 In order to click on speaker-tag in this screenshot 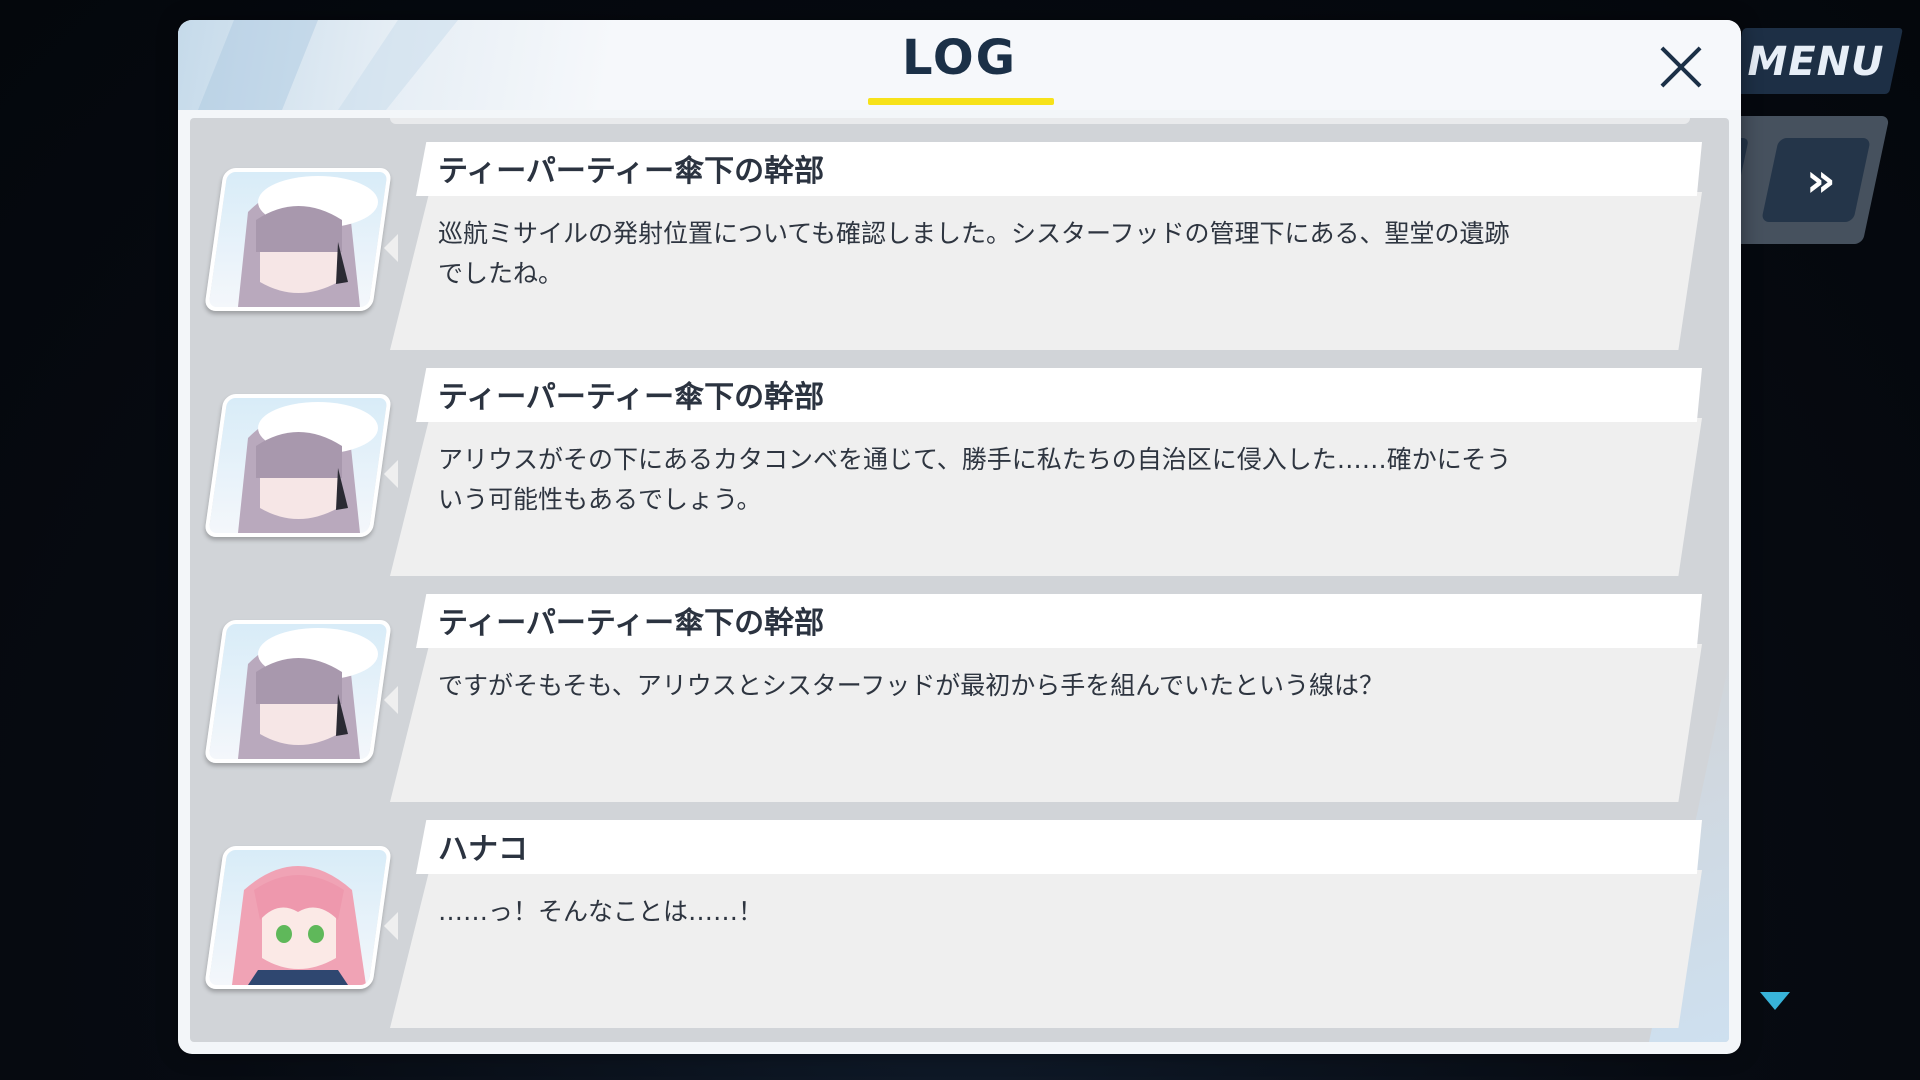, I will do `click(1059, 847)`.